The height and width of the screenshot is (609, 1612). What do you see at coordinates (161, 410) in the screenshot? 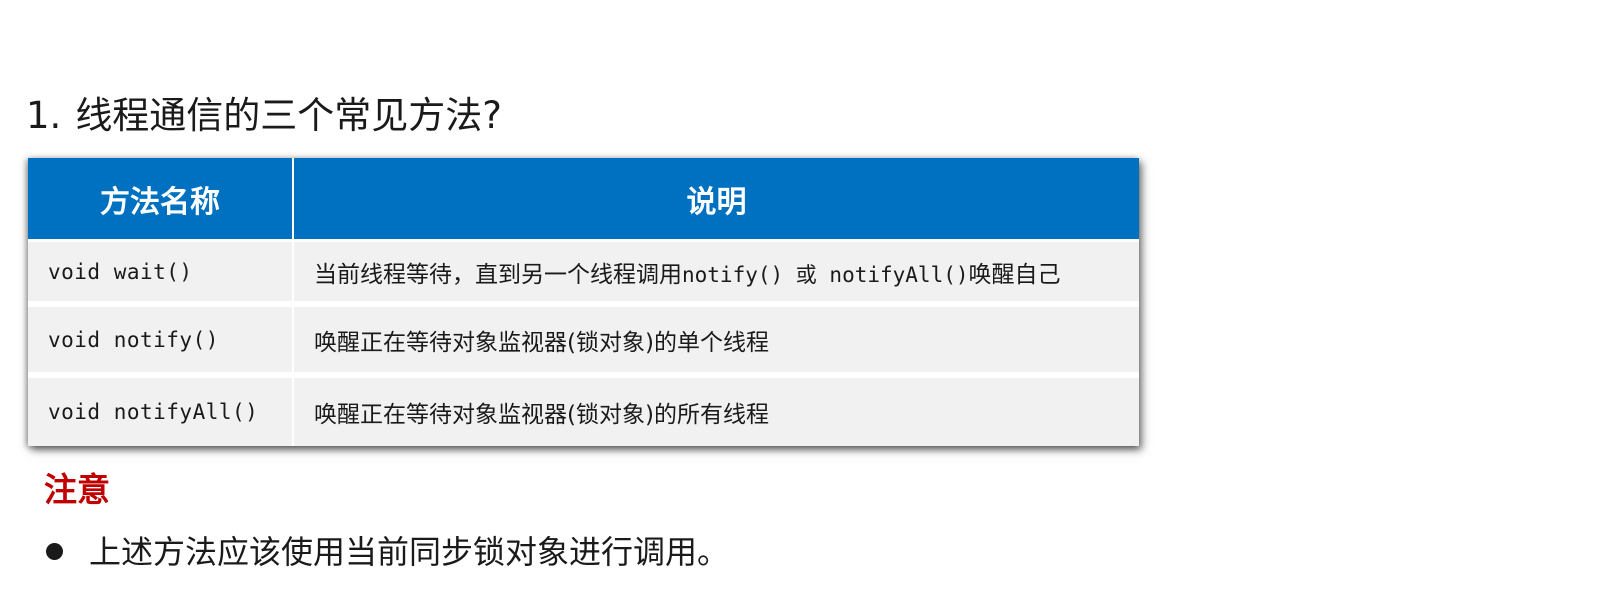
I see `method-cell: void notifyAll()` at bounding box center [161, 410].